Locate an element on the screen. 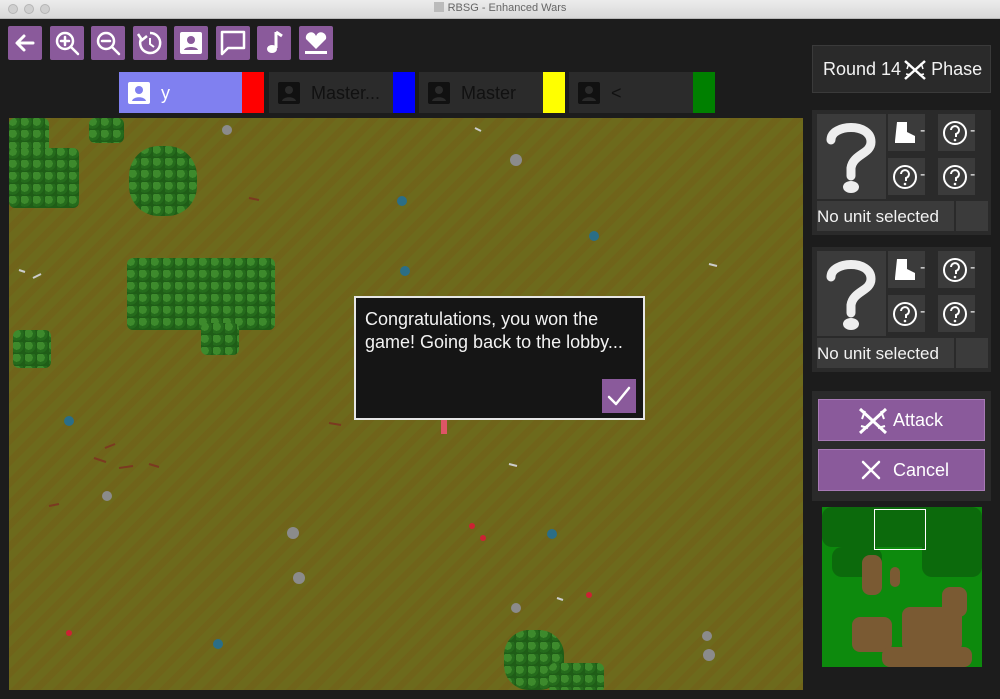  round-phase-panel: Round 14 Phase is located at coordinates (901, 69).